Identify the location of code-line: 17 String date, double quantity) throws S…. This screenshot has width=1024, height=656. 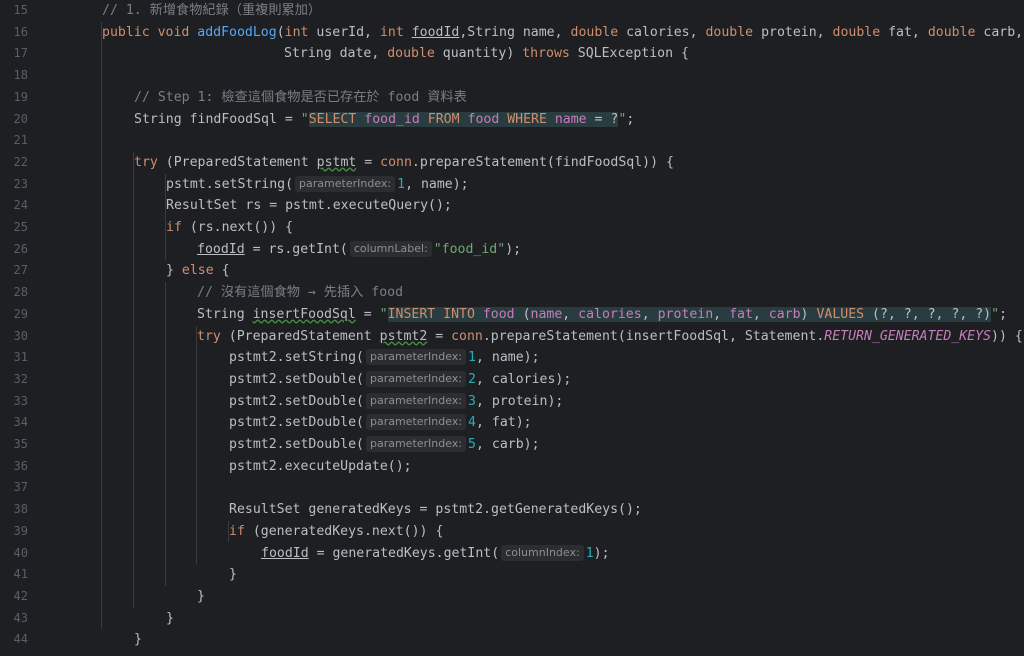
(512, 54).